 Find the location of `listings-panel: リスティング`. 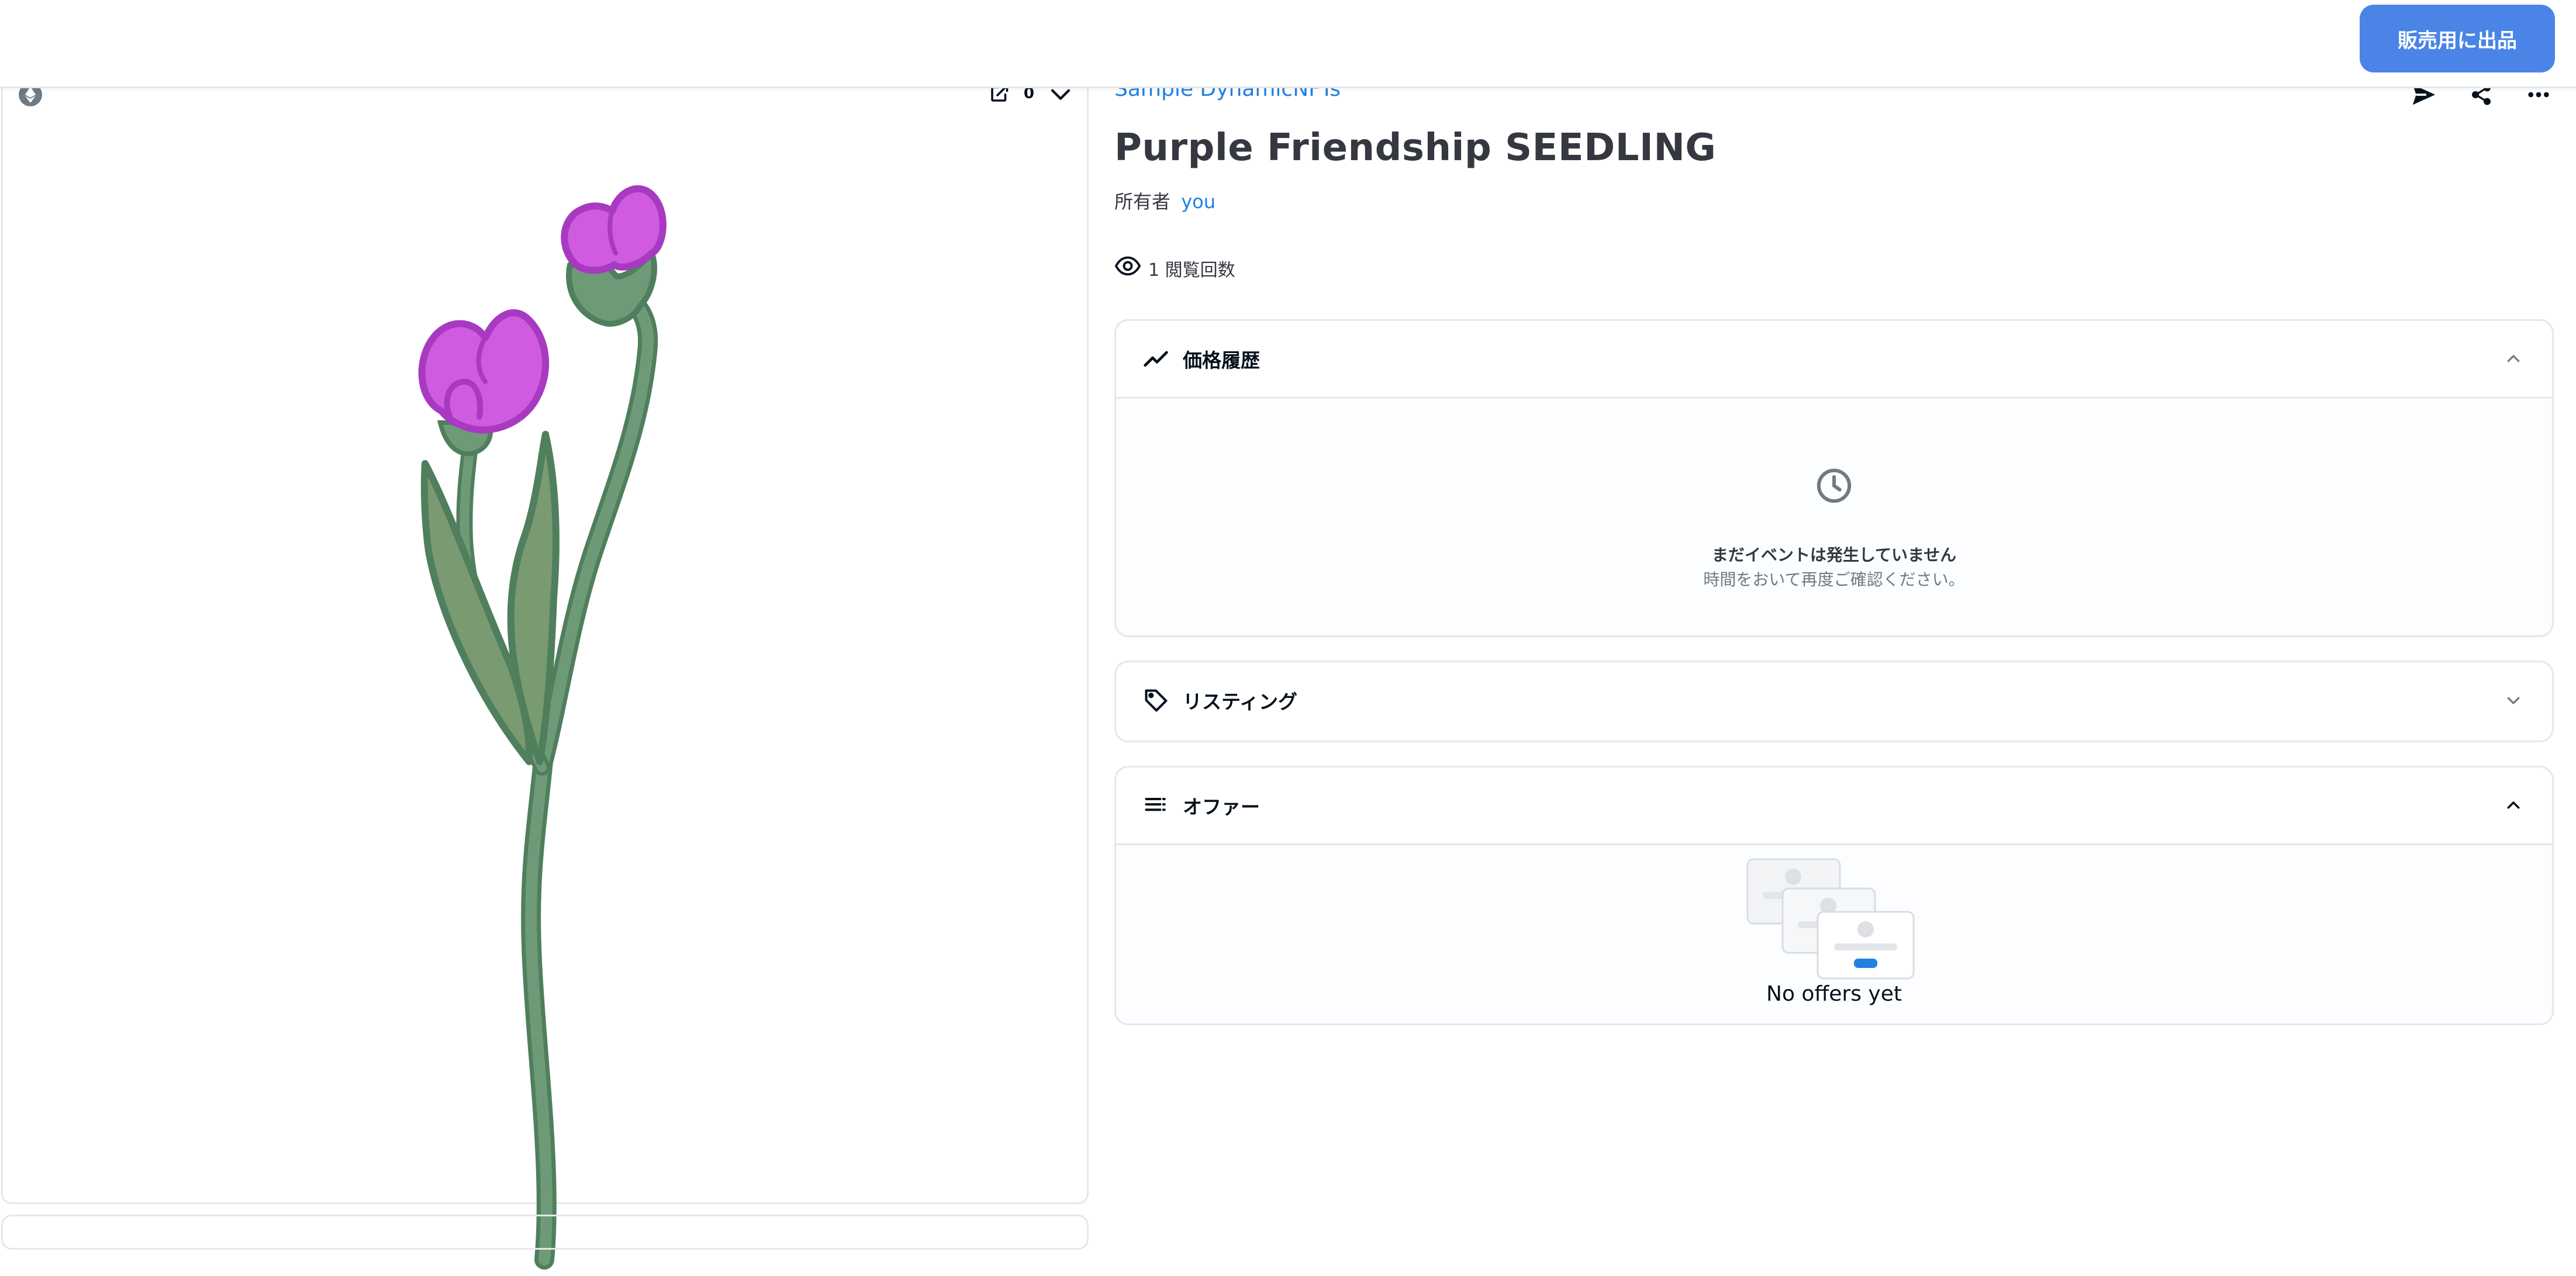

listings-panel: リスティング is located at coordinates (1834, 702).